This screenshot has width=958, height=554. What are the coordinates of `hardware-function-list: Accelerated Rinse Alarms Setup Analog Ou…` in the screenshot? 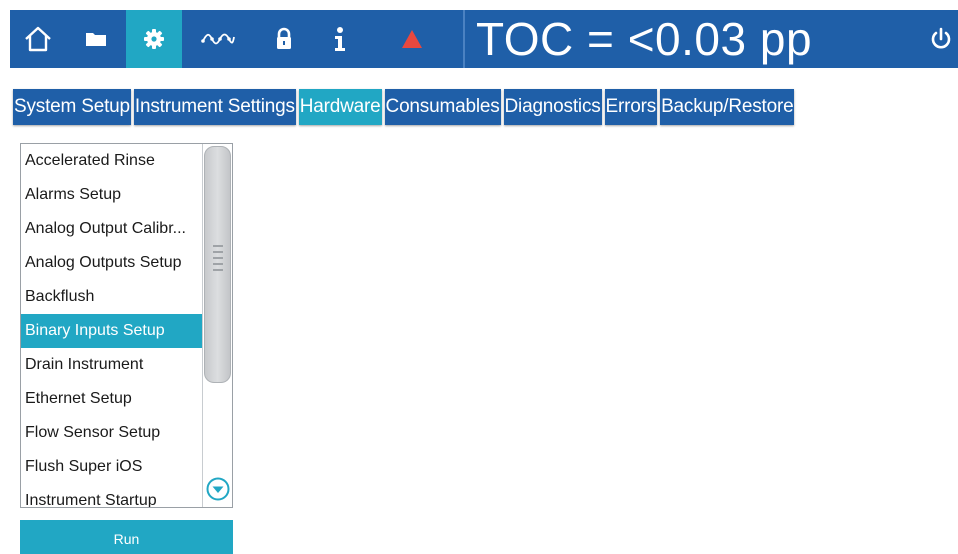 It's located at (126, 325).